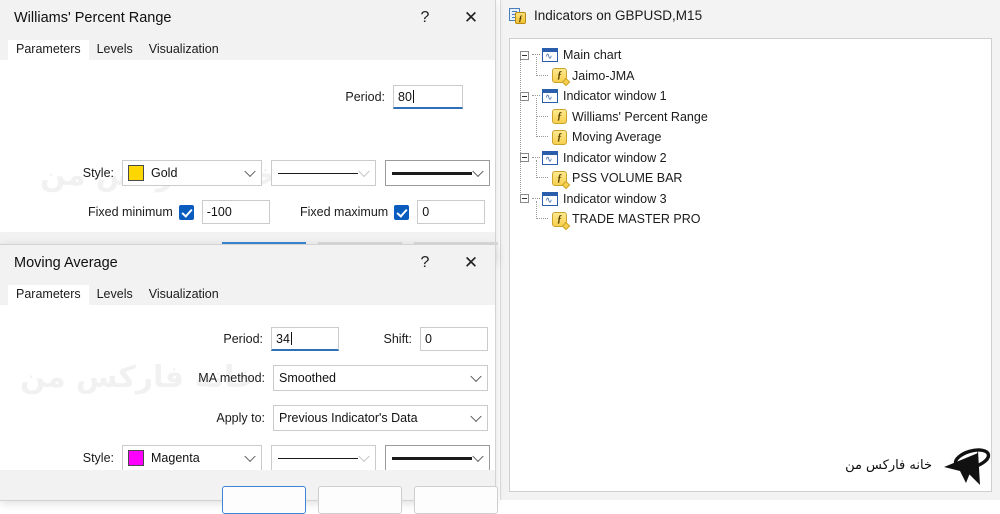 The height and width of the screenshot is (514, 1000). I want to click on ma-footer, so click(249, 492).